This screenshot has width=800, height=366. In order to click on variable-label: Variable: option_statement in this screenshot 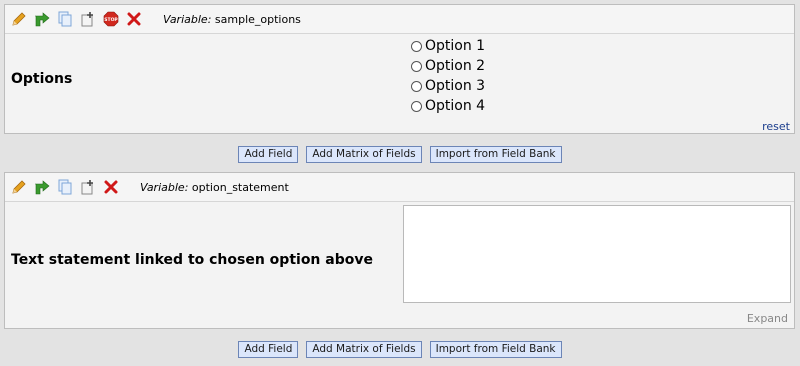, I will do `click(214, 187)`.